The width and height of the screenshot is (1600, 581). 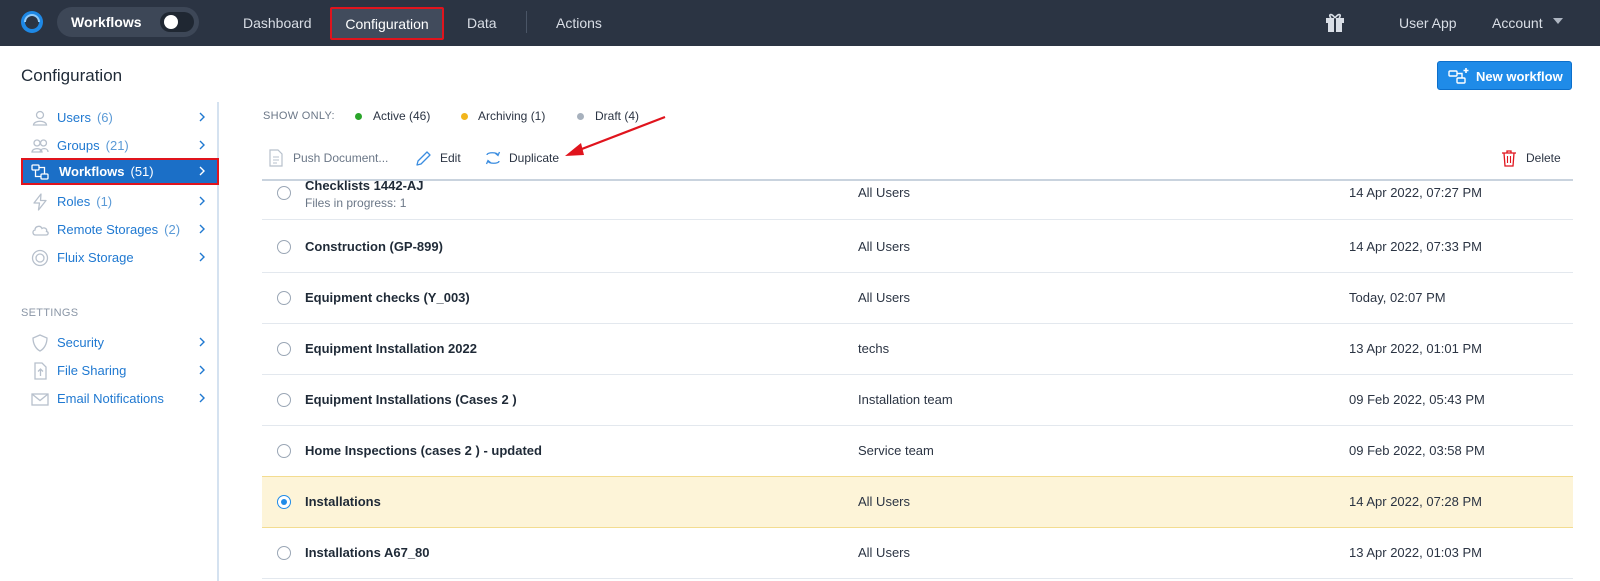 What do you see at coordinates (78, 145) in the screenshot?
I see `groups-label: Groups` at bounding box center [78, 145].